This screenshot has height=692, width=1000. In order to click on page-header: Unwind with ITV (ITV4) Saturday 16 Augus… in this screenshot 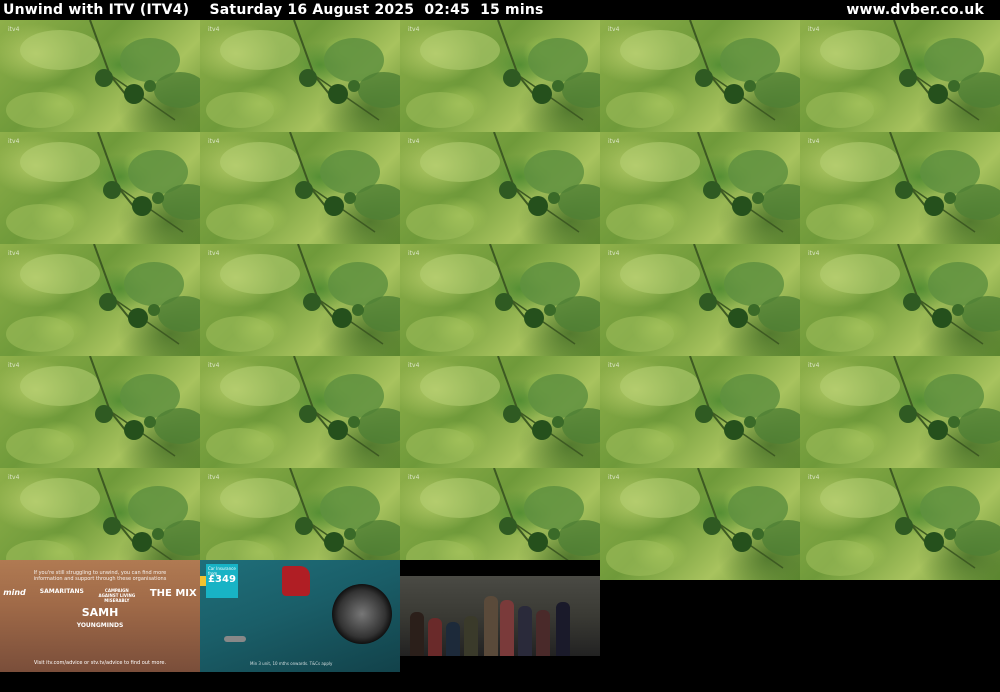, I will do `click(500, 10)`.